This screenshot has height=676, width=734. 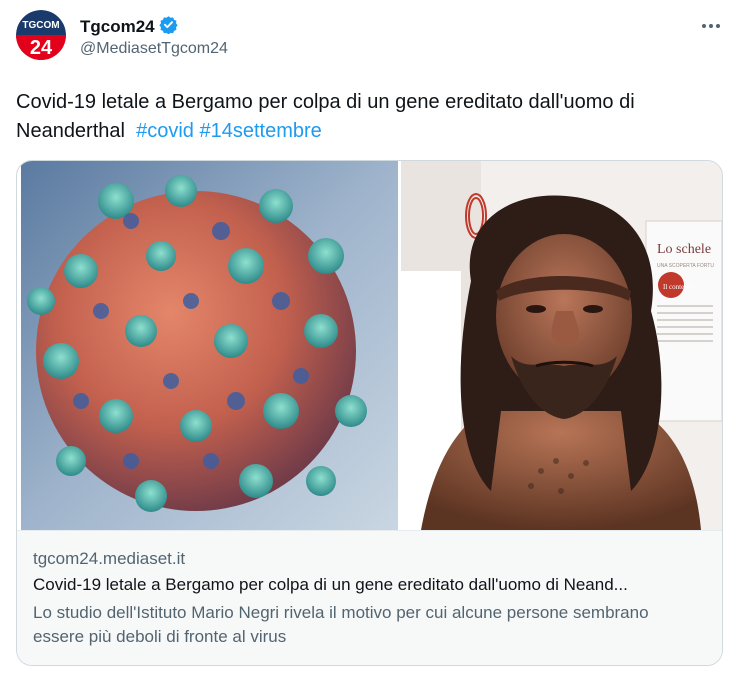 I want to click on verified-badge-icon, so click(x=168, y=27).